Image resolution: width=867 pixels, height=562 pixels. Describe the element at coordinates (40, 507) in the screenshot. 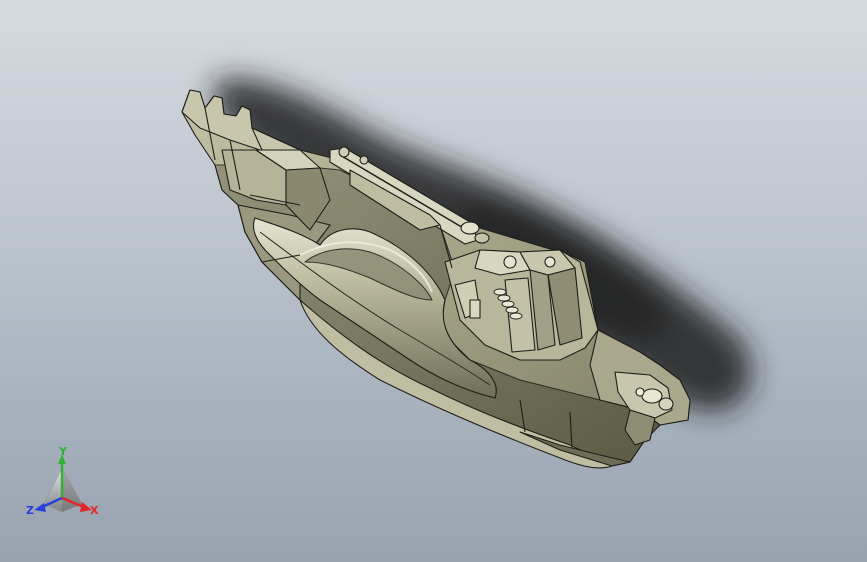

I see `z-axis-arrow-icon` at that location.